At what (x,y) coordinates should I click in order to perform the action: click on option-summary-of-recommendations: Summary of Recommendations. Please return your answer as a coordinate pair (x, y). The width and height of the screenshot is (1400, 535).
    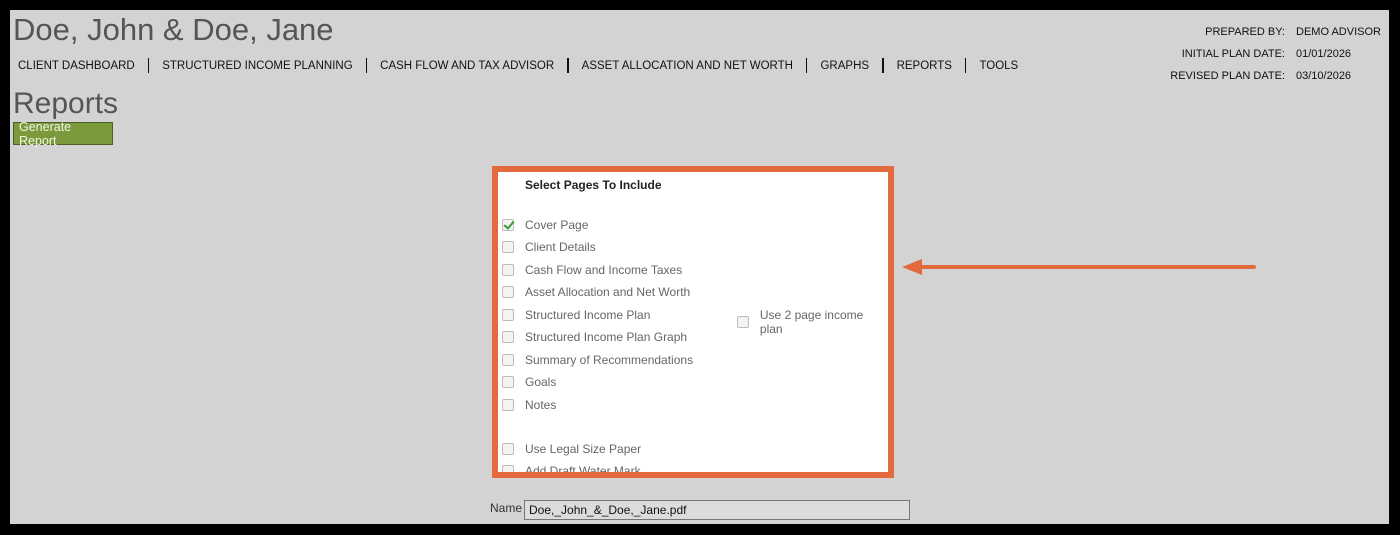
    Looking at the image, I should click on (597, 360).